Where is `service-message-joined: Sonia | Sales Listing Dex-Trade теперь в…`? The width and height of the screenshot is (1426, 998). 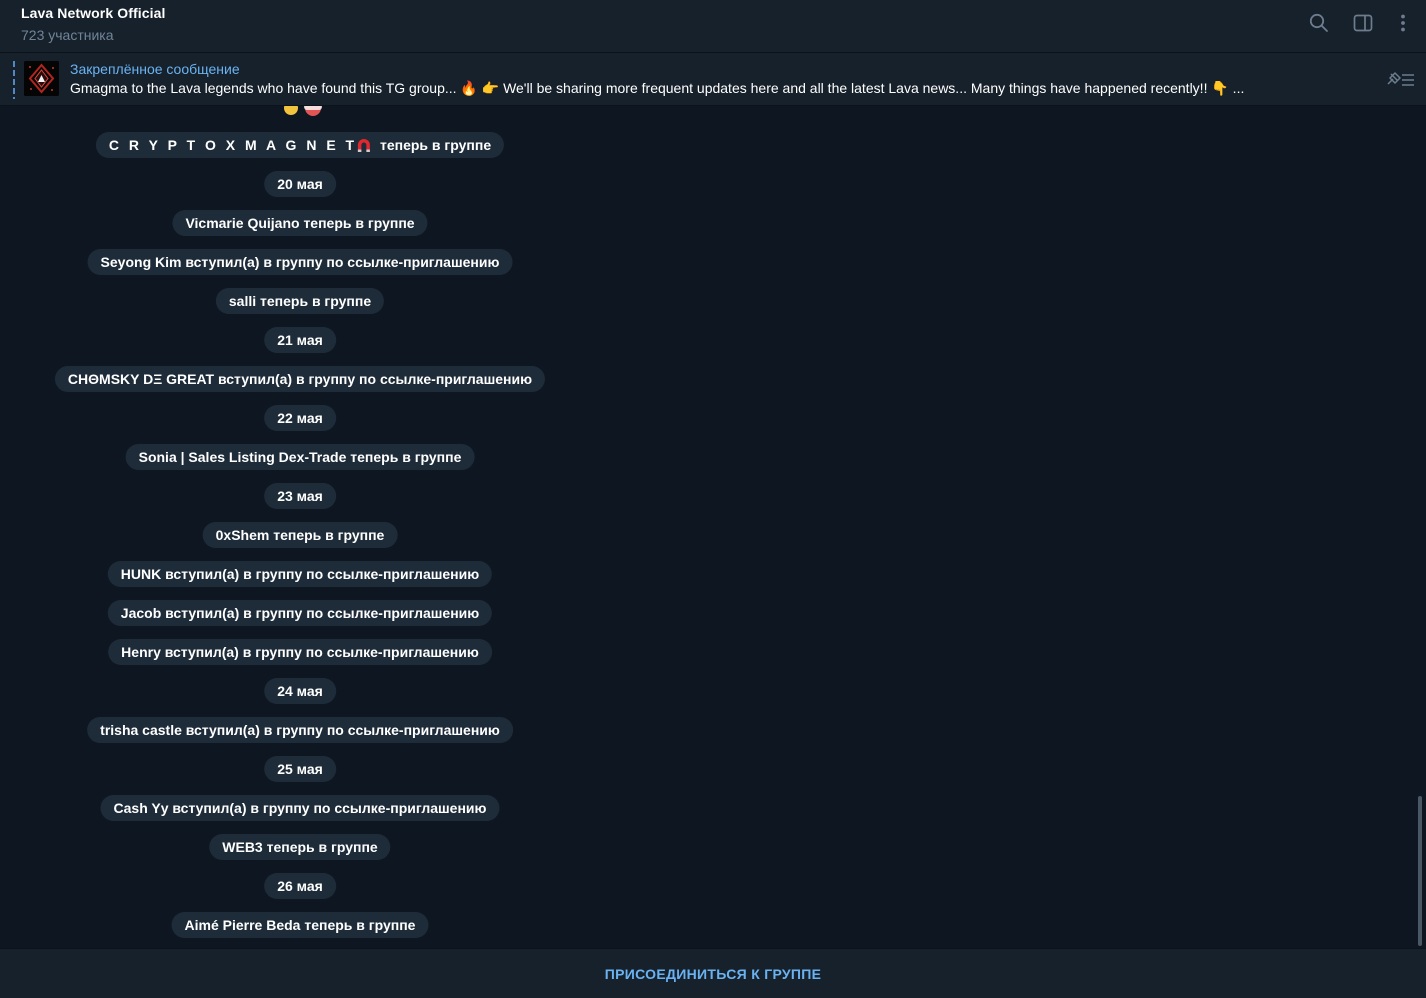 service-message-joined: Sonia | Sales Listing Dex-Trade теперь в… is located at coordinates (300, 457).